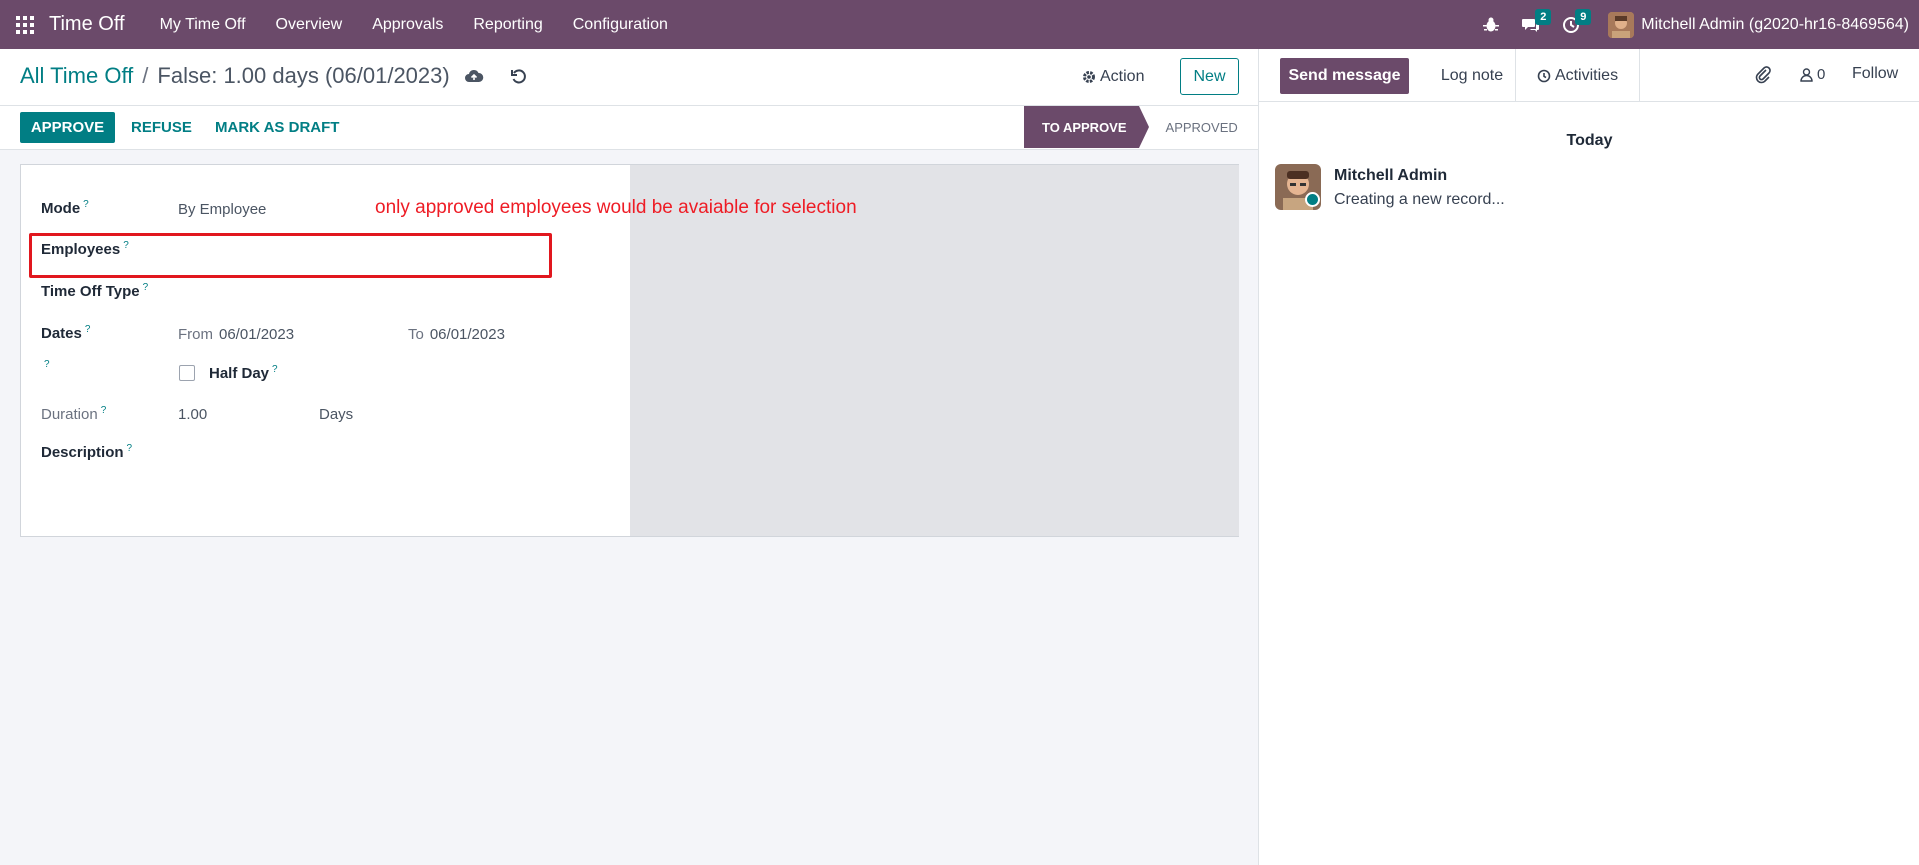 This screenshot has height=865, width=1919. I want to click on status-to-approve: TO APPROVE, so click(1086, 127).